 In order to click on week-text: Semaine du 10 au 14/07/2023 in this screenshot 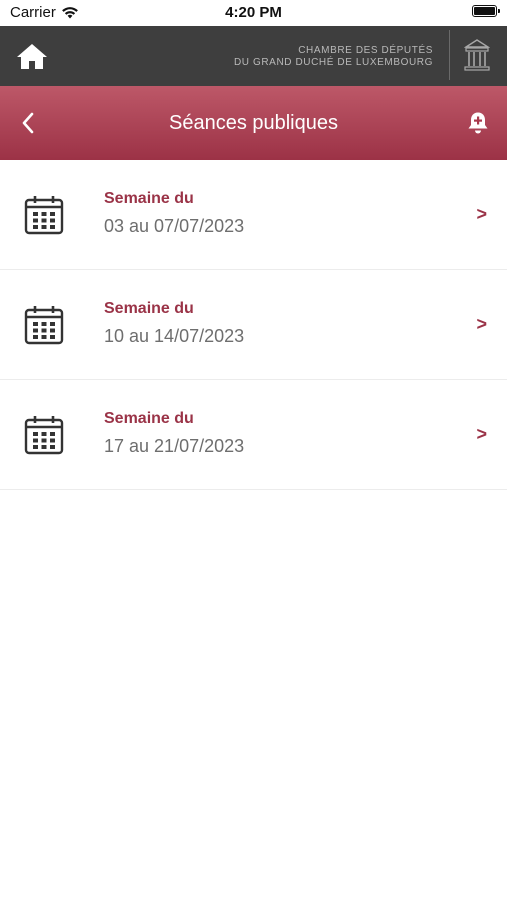, I will do `click(174, 323)`.